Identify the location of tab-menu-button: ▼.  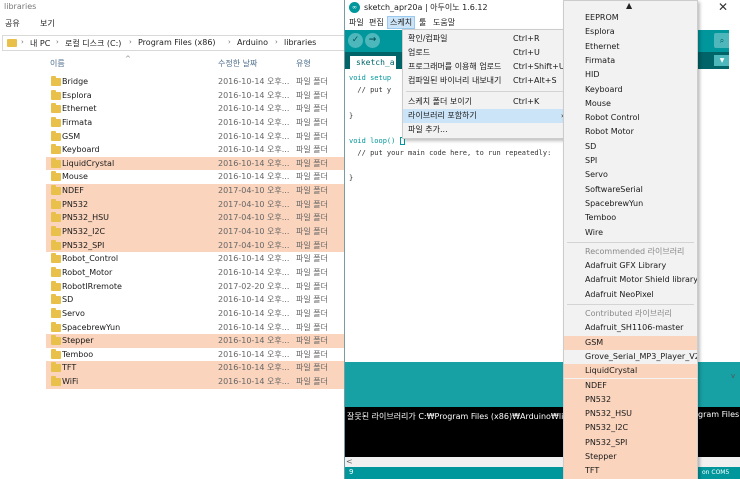
(722, 60).